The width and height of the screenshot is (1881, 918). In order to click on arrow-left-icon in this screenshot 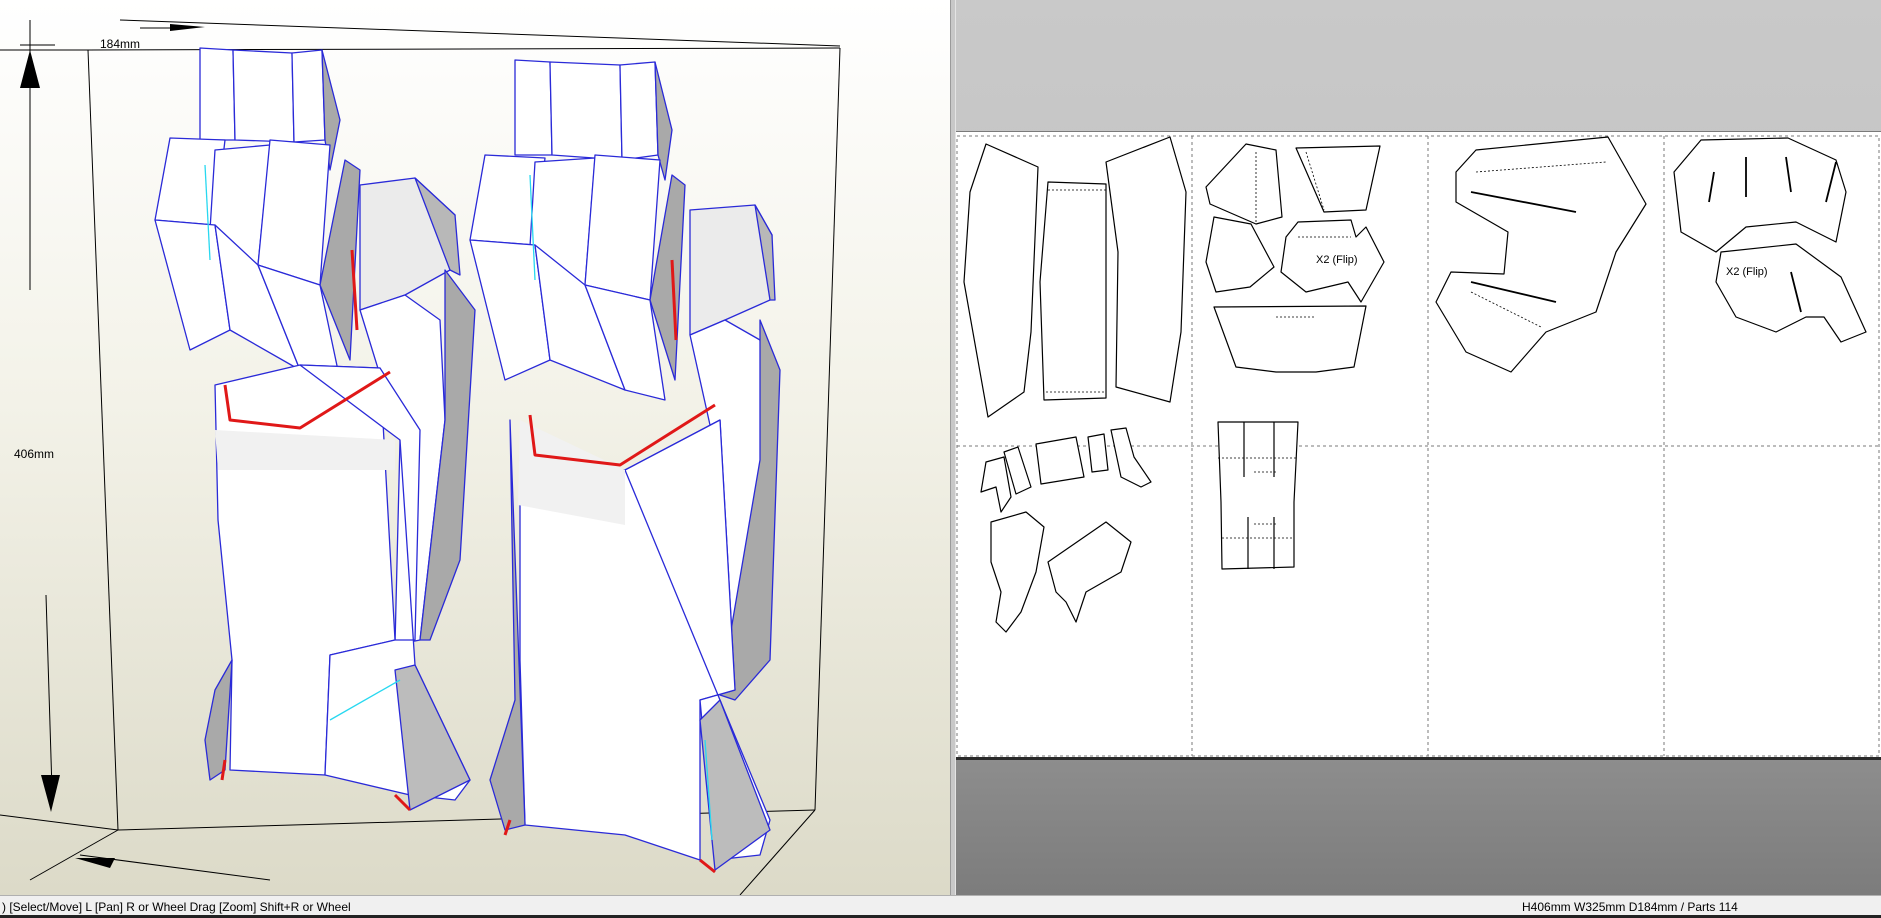, I will do `click(95, 863)`.